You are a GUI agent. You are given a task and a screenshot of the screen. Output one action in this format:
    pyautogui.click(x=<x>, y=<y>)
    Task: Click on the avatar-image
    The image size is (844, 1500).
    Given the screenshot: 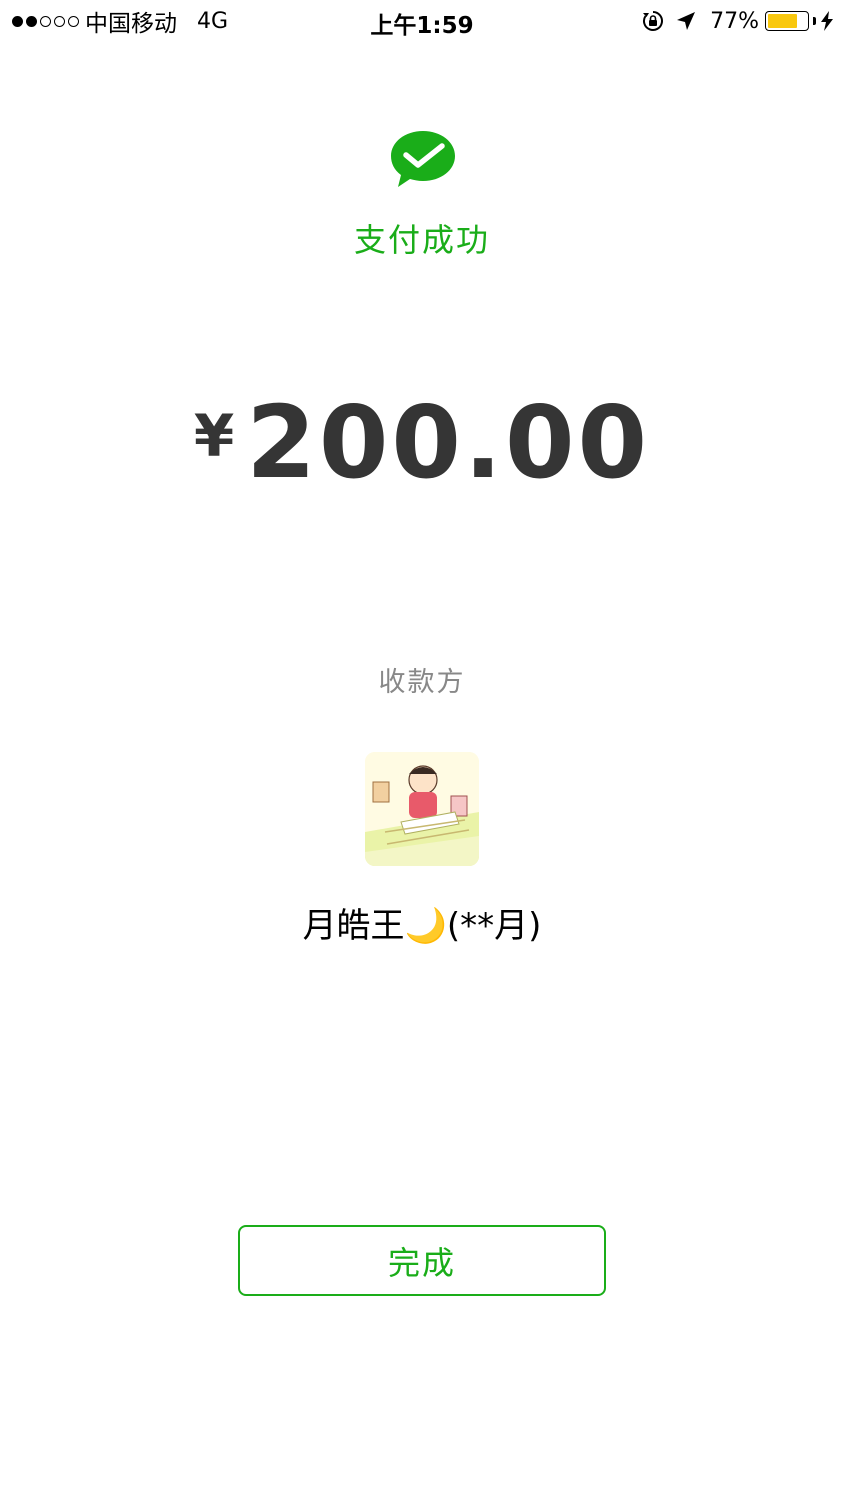 What is the action you would take?
    pyautogui.click(x=422, y=809)
    